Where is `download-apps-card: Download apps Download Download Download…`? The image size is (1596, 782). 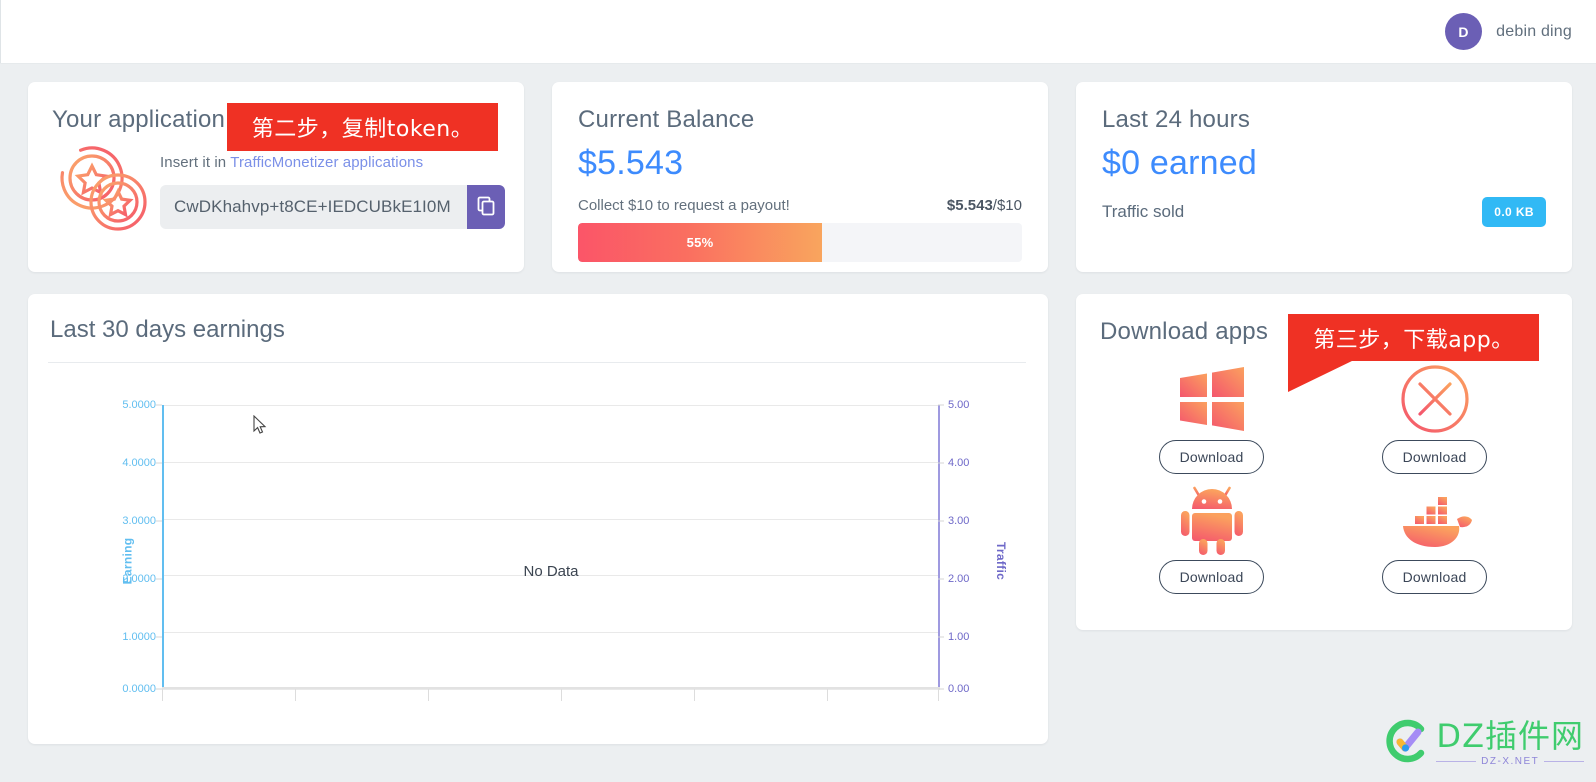 download-apps-card: Download apps Download Download Download… is located at coordinates (1324, 462).